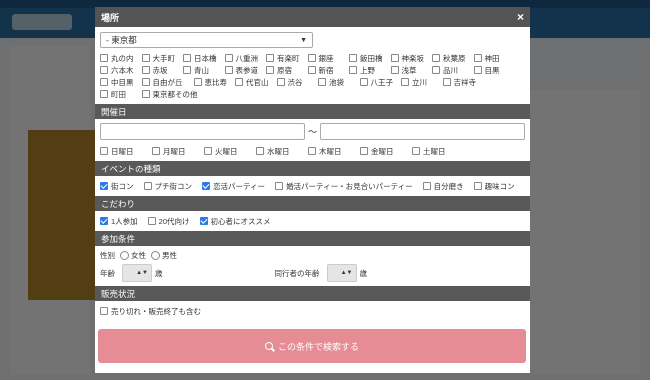 This screenshot has height=380, width=650. What do you see at coordinates (245, 70) in the screenshot?
I see `area-checkbox: 表参道` at bounding box center [245, 70].